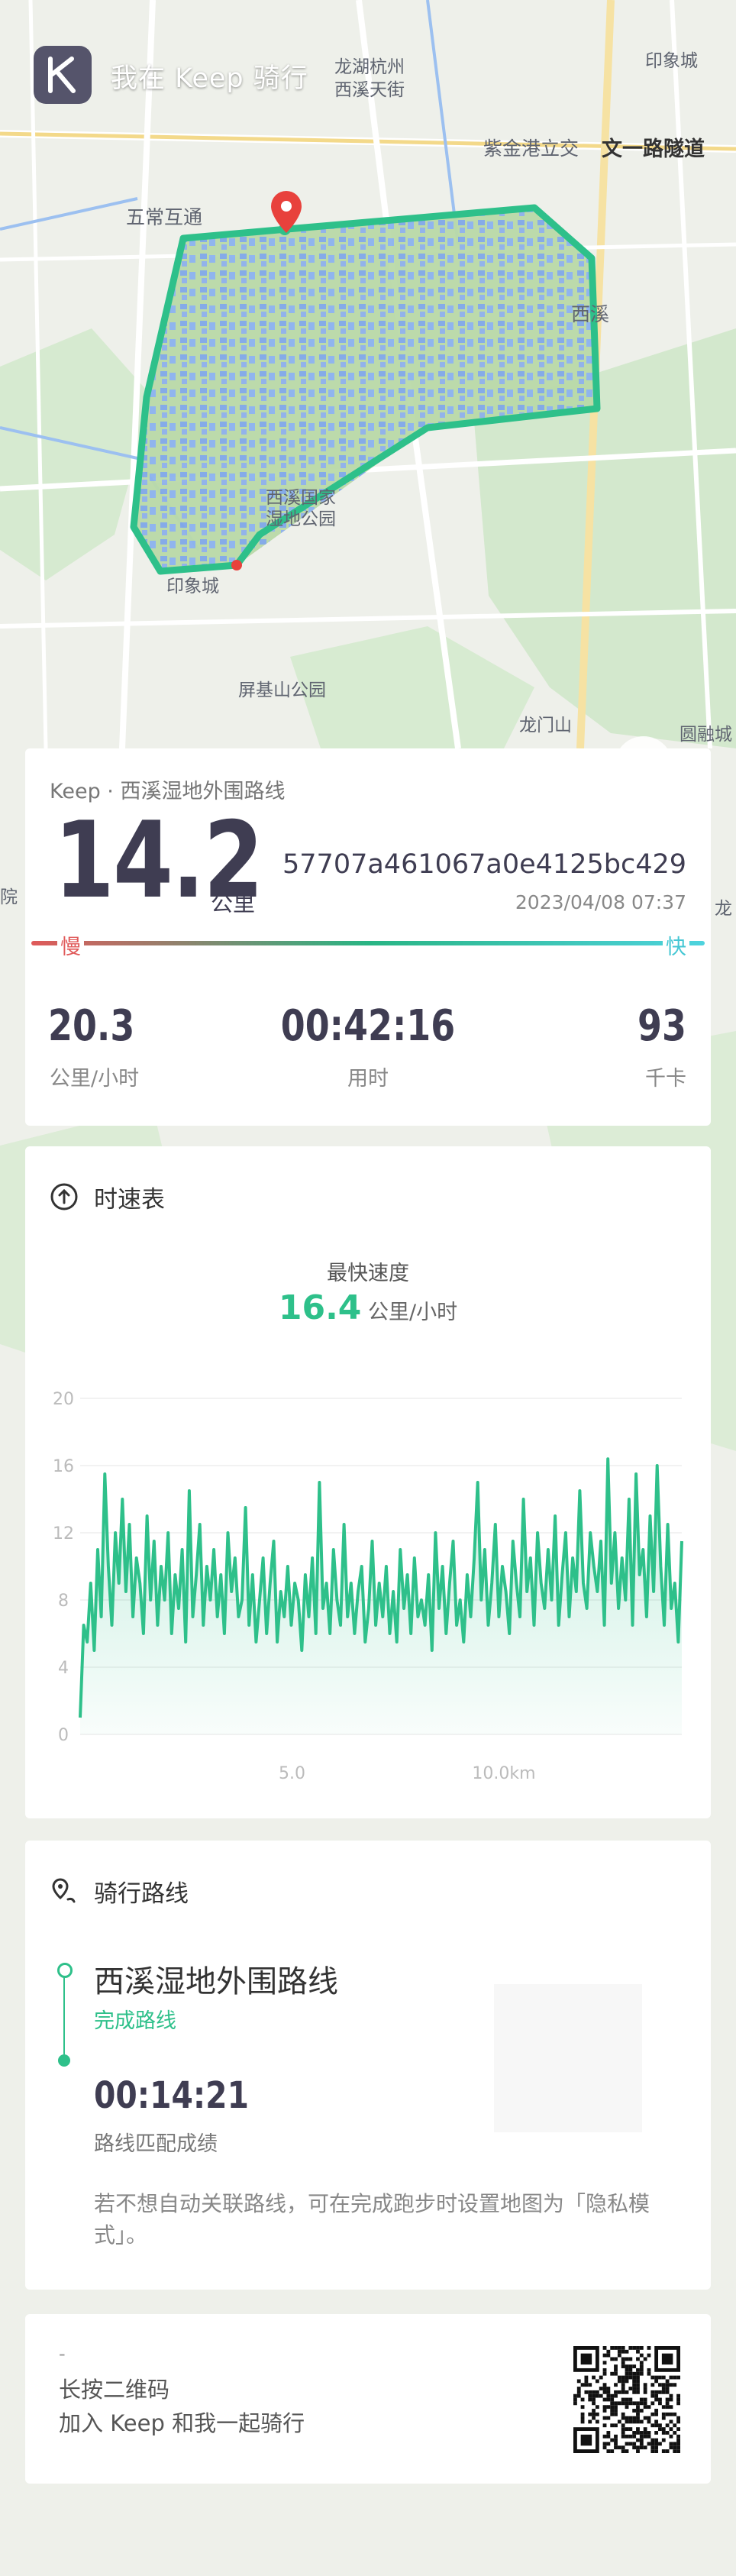 This screenshot has height=2576, width=736. I want to click on header-title: 我在 Keep 骑行, so click(209, 78).